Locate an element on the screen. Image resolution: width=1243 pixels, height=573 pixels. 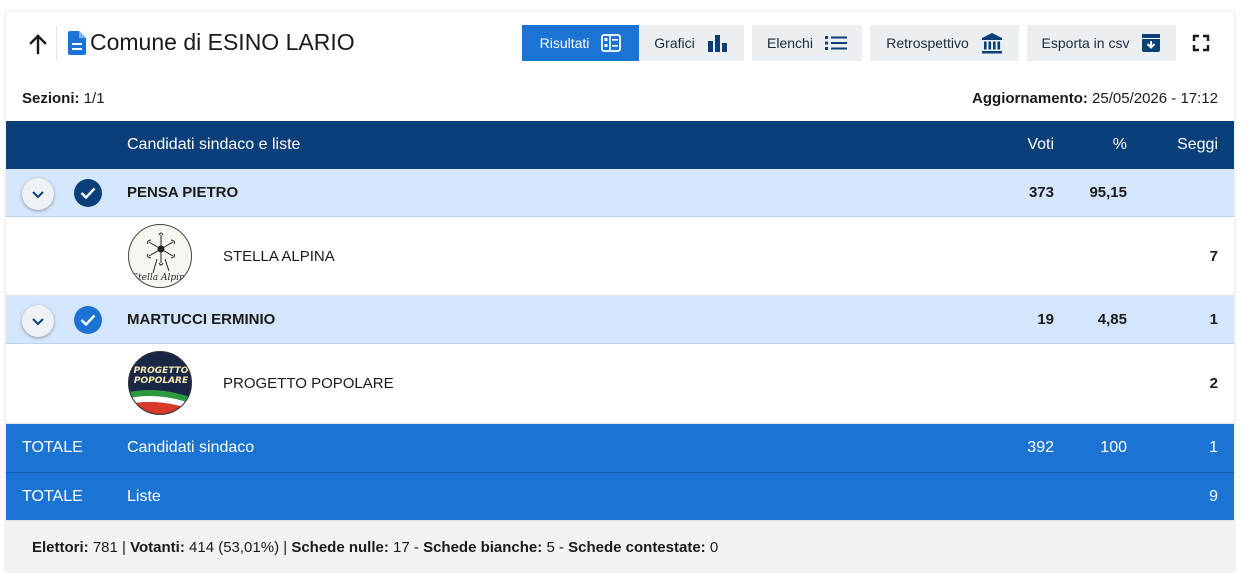
table-icon is located at coordinates (611, 43).